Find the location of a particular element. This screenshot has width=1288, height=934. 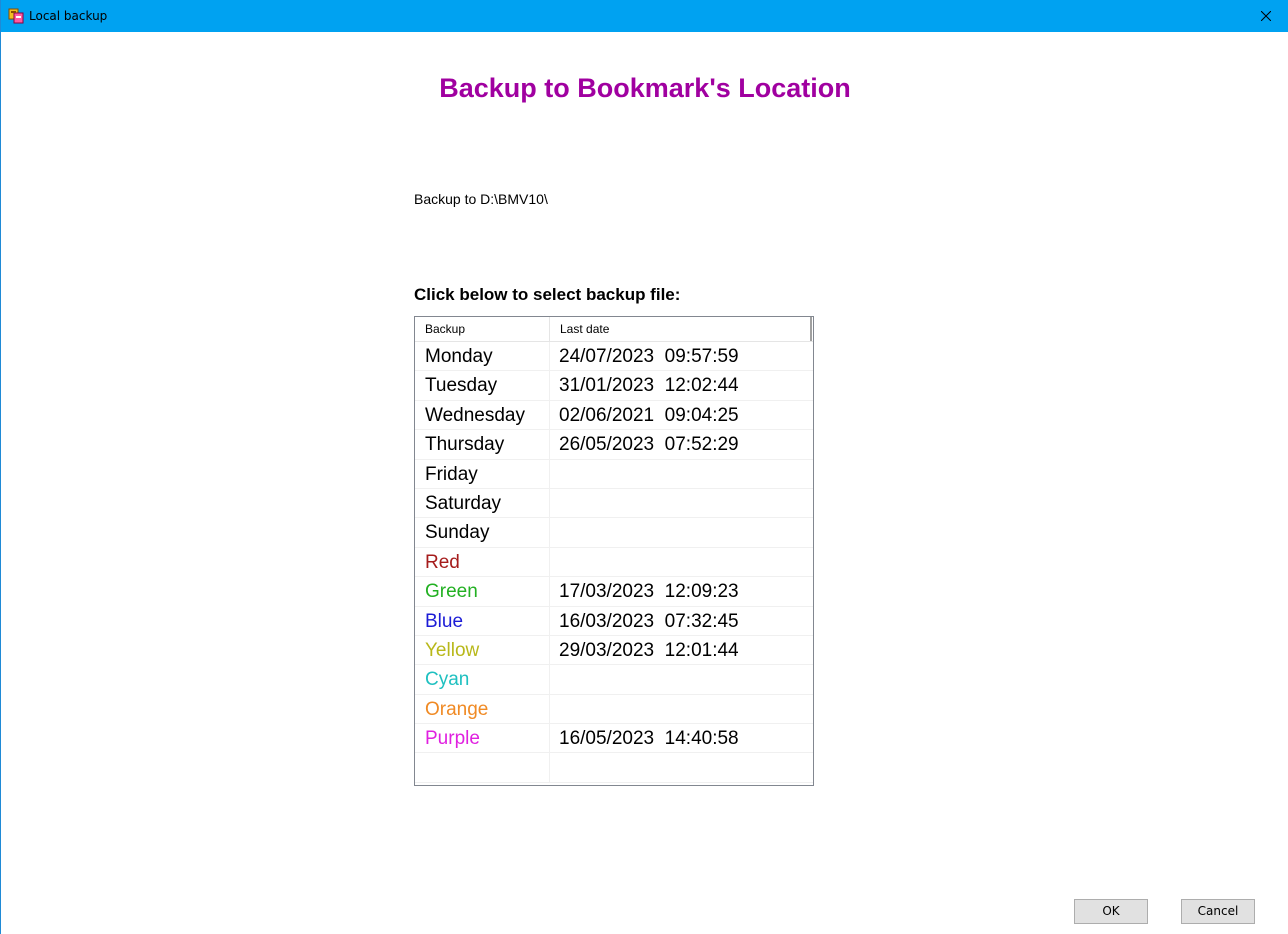

list-row: Red is located at coordinates (614, 562).